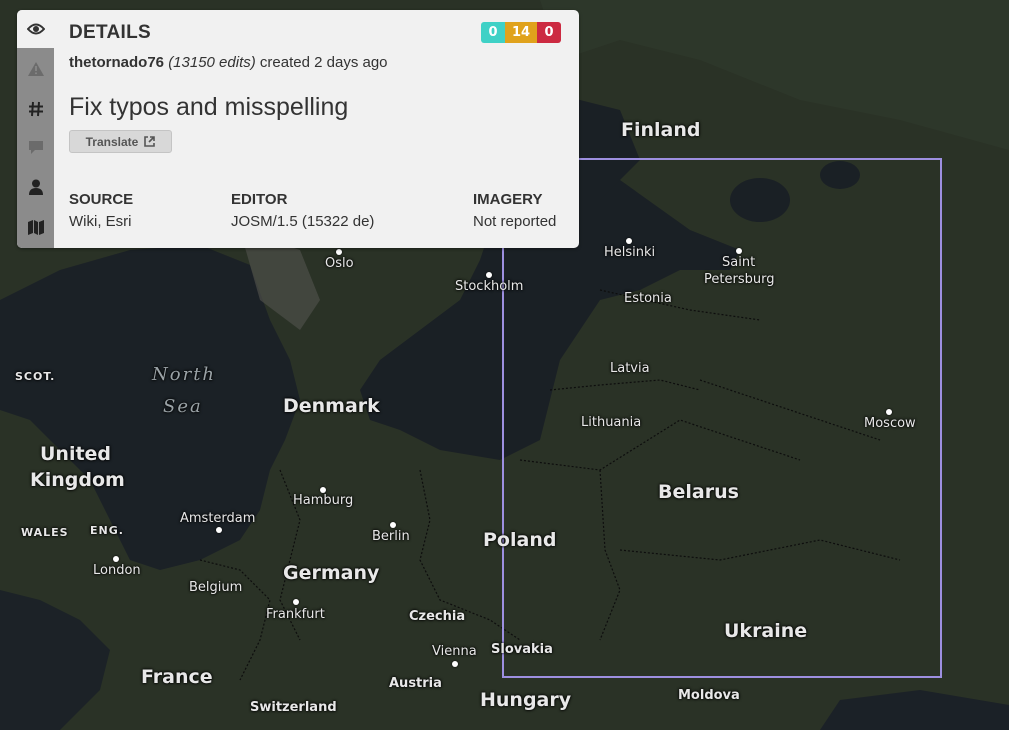 This screenshot has height=730, width=1009. I want to click on city-dot-london, so click(116, 559).